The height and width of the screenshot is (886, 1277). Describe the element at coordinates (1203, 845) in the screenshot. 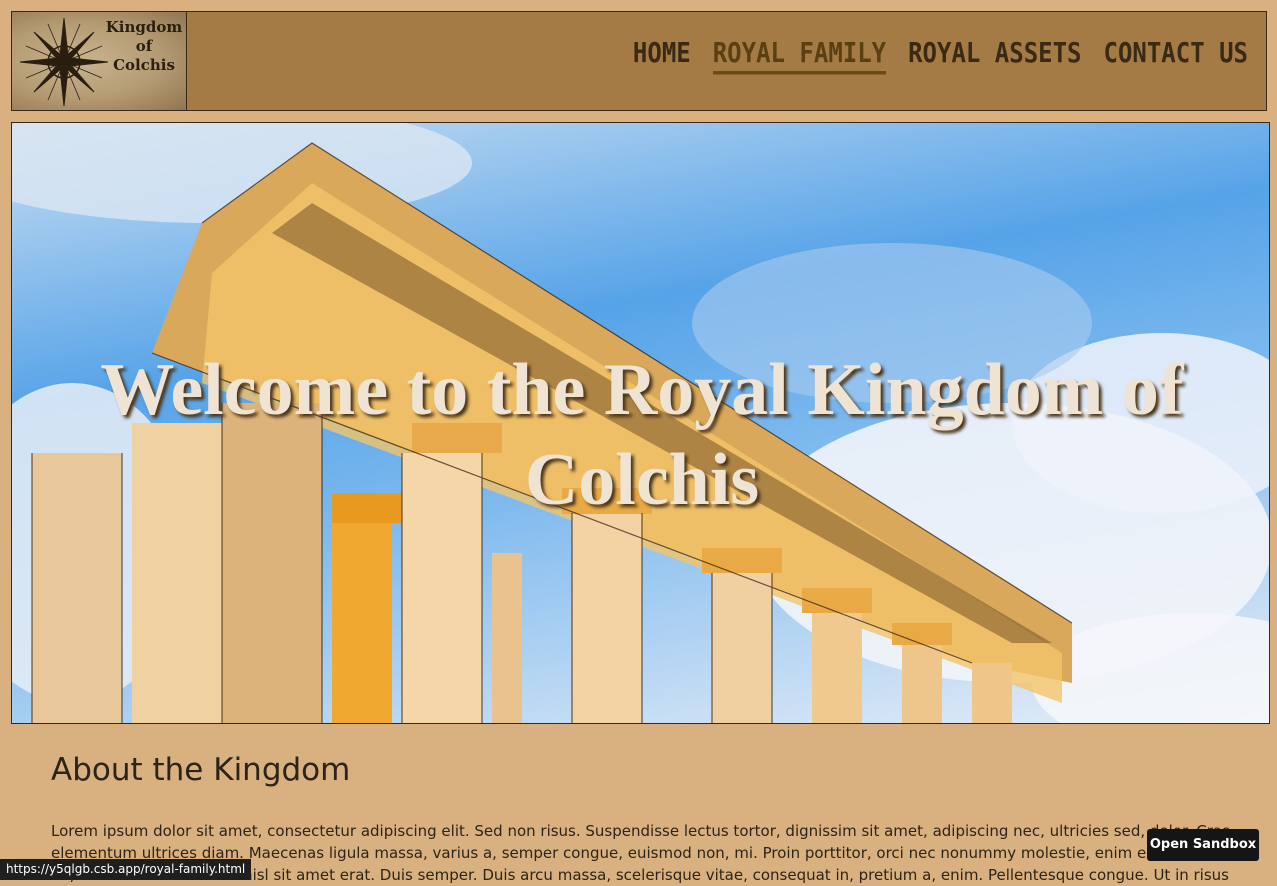

I see `open-sandbox-button: Open Sandbox` at that location.